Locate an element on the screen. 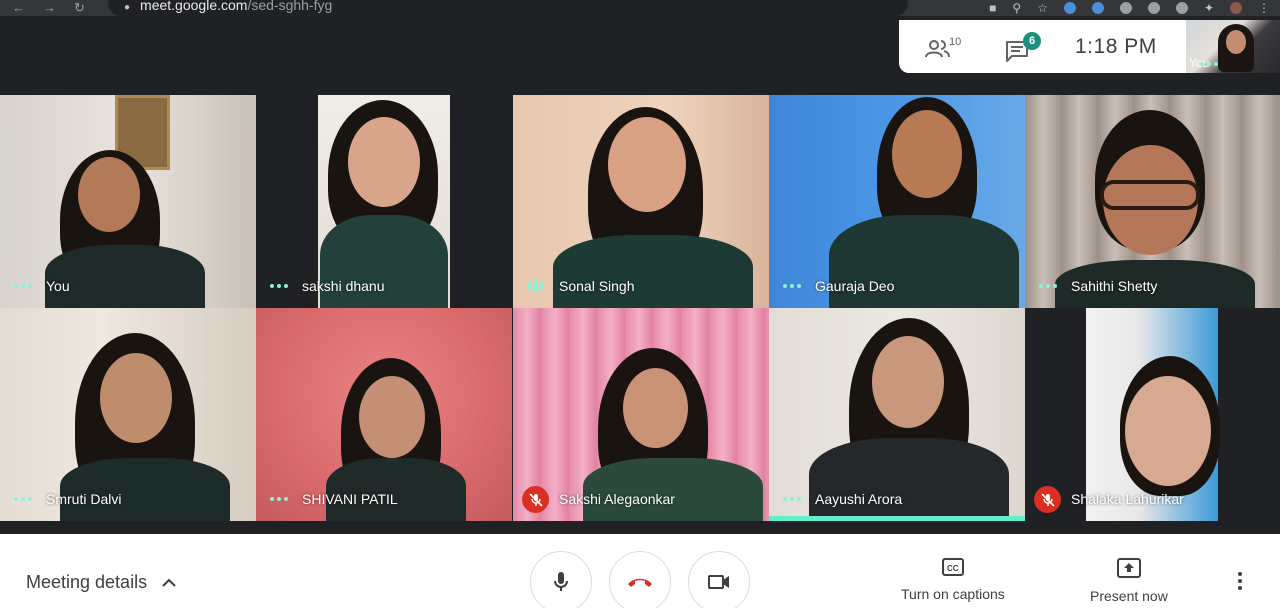 The height and width of the screenshot is (608, 1280). camera-button is located at coordinates (719, 579).